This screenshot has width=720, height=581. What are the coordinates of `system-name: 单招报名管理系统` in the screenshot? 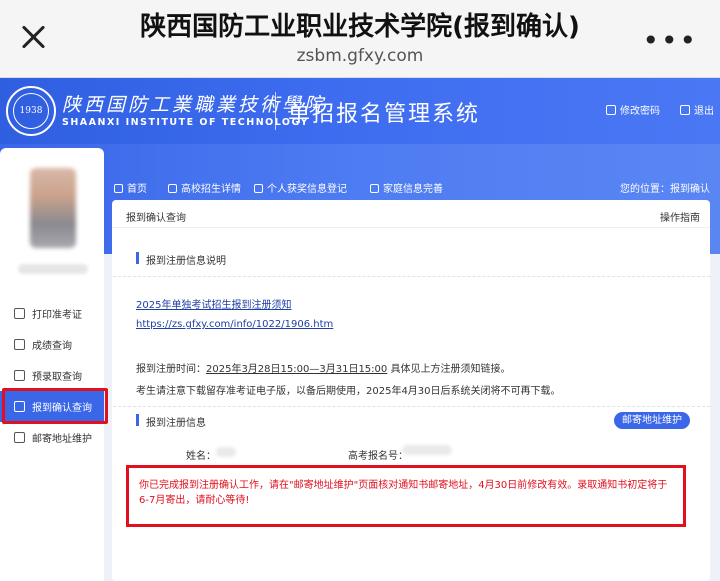 It's located at (384, 114).